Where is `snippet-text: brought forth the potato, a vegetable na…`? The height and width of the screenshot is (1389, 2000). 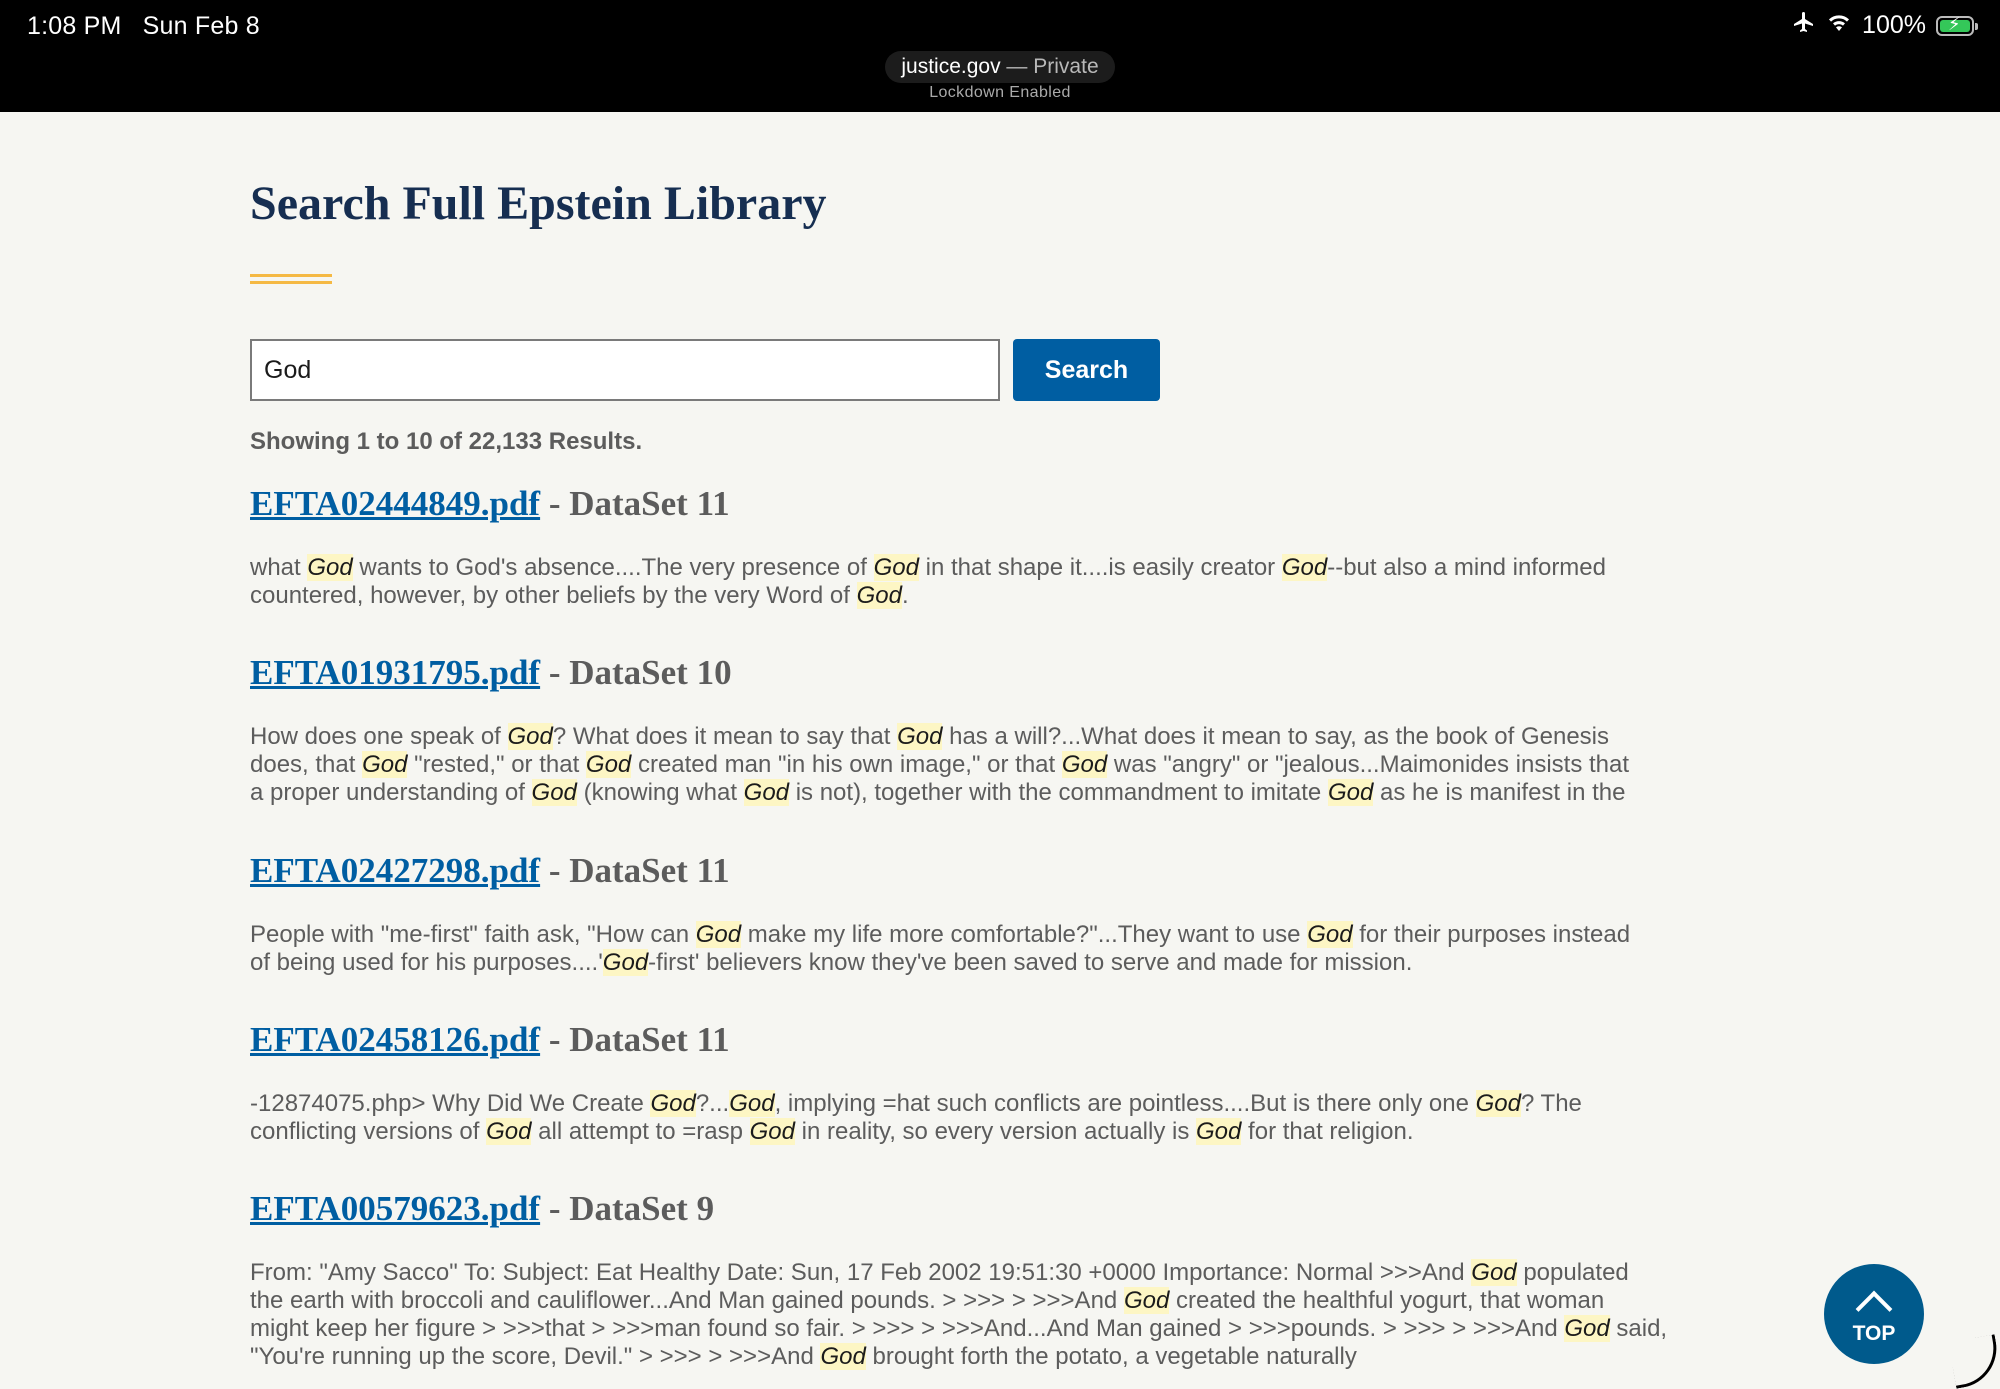 snippet-text: brought forth the potato, a vegetable na… is located at coordinates (1111, 1356).